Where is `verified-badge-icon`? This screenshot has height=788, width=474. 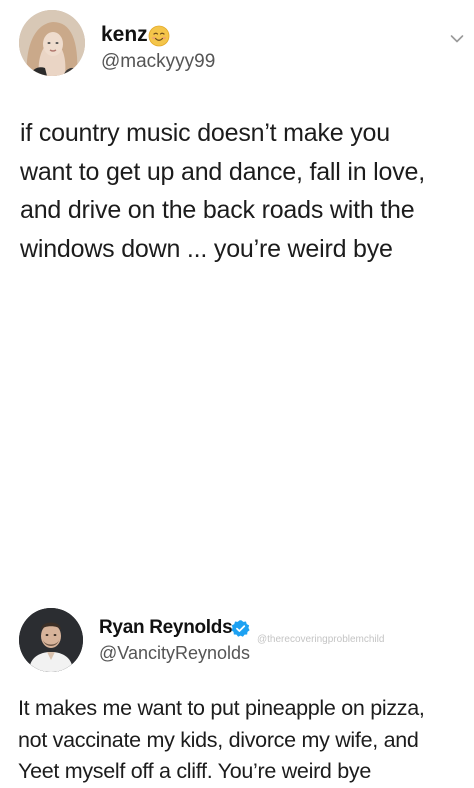
verified-badge-icon is located at coordinates (240, 628).